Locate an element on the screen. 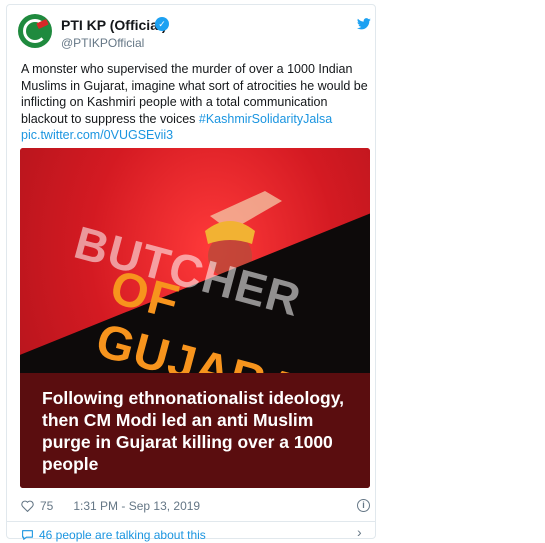 This screenshot has height=543, width=545. tweet-actions: 75 1:31 PM - Sep 13, 2019 is located at coordinates (110, 506).